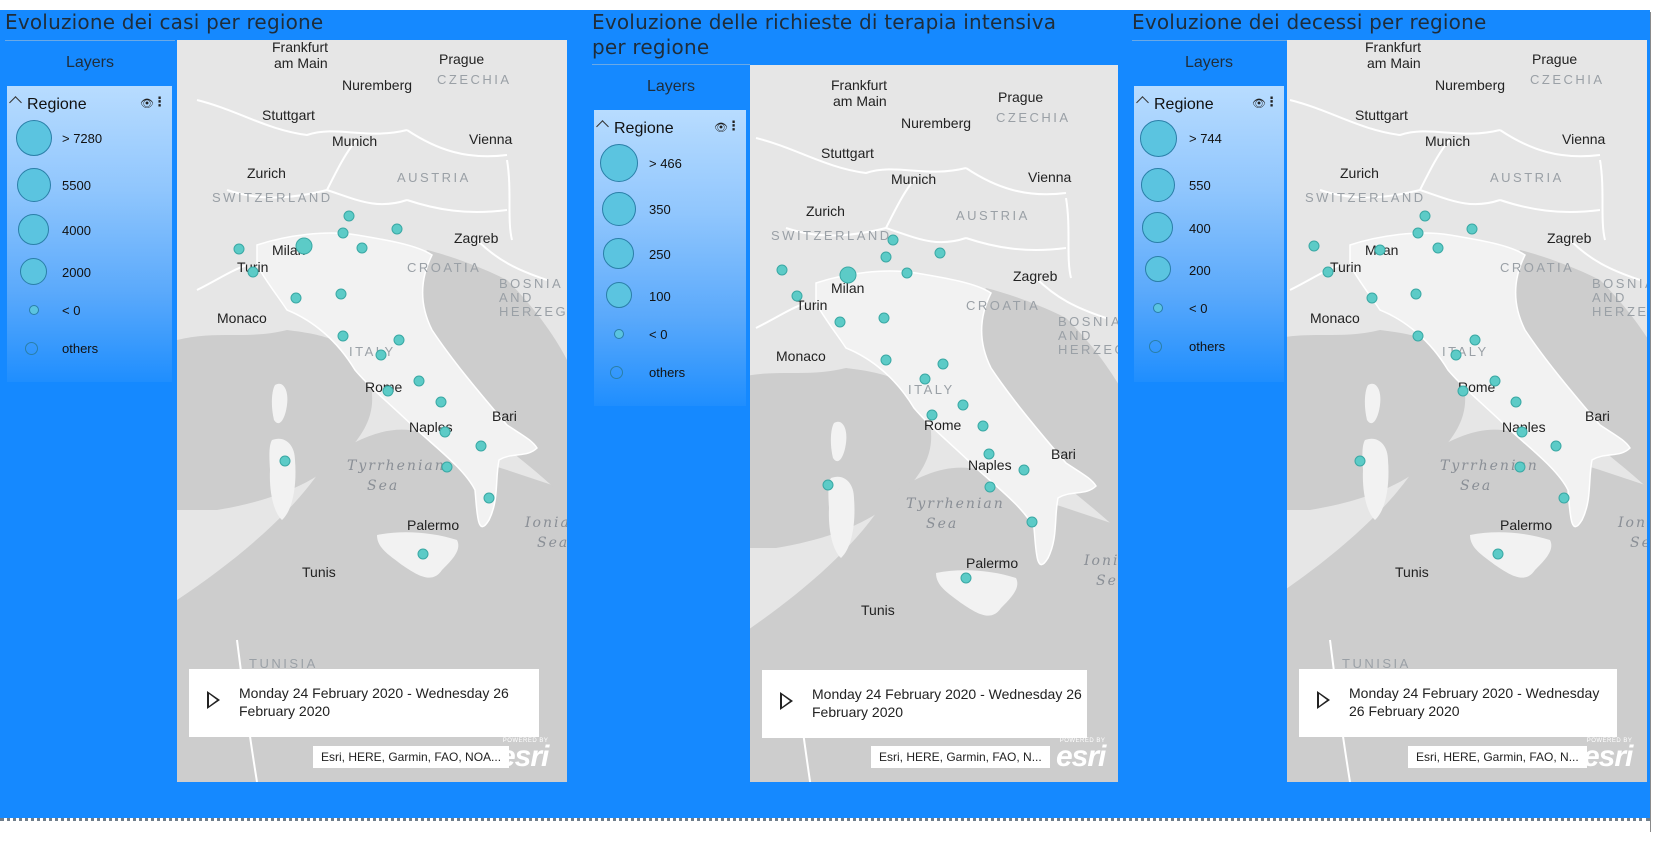 This screenshot has width=1656, height=864. What do you see at coordinates (87, 230) in the screenshot?
I see `legend-item: 4000` at bounding box center [87, 230].